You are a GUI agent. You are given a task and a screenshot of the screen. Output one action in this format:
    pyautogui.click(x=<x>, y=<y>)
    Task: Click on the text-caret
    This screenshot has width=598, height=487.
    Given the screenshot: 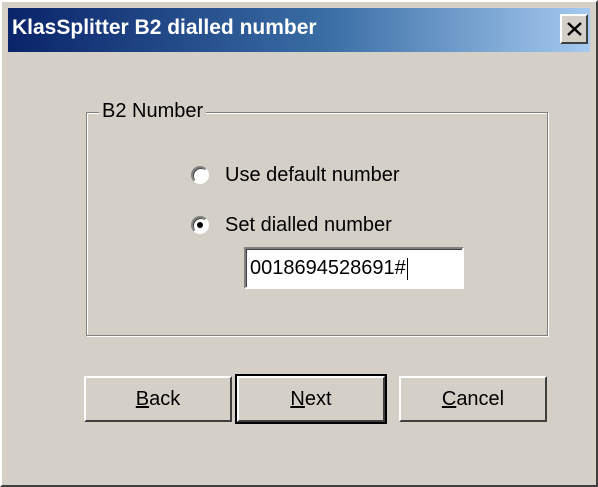 What is the action you would take?
    pyautogui.click(x=407, y=268)
    